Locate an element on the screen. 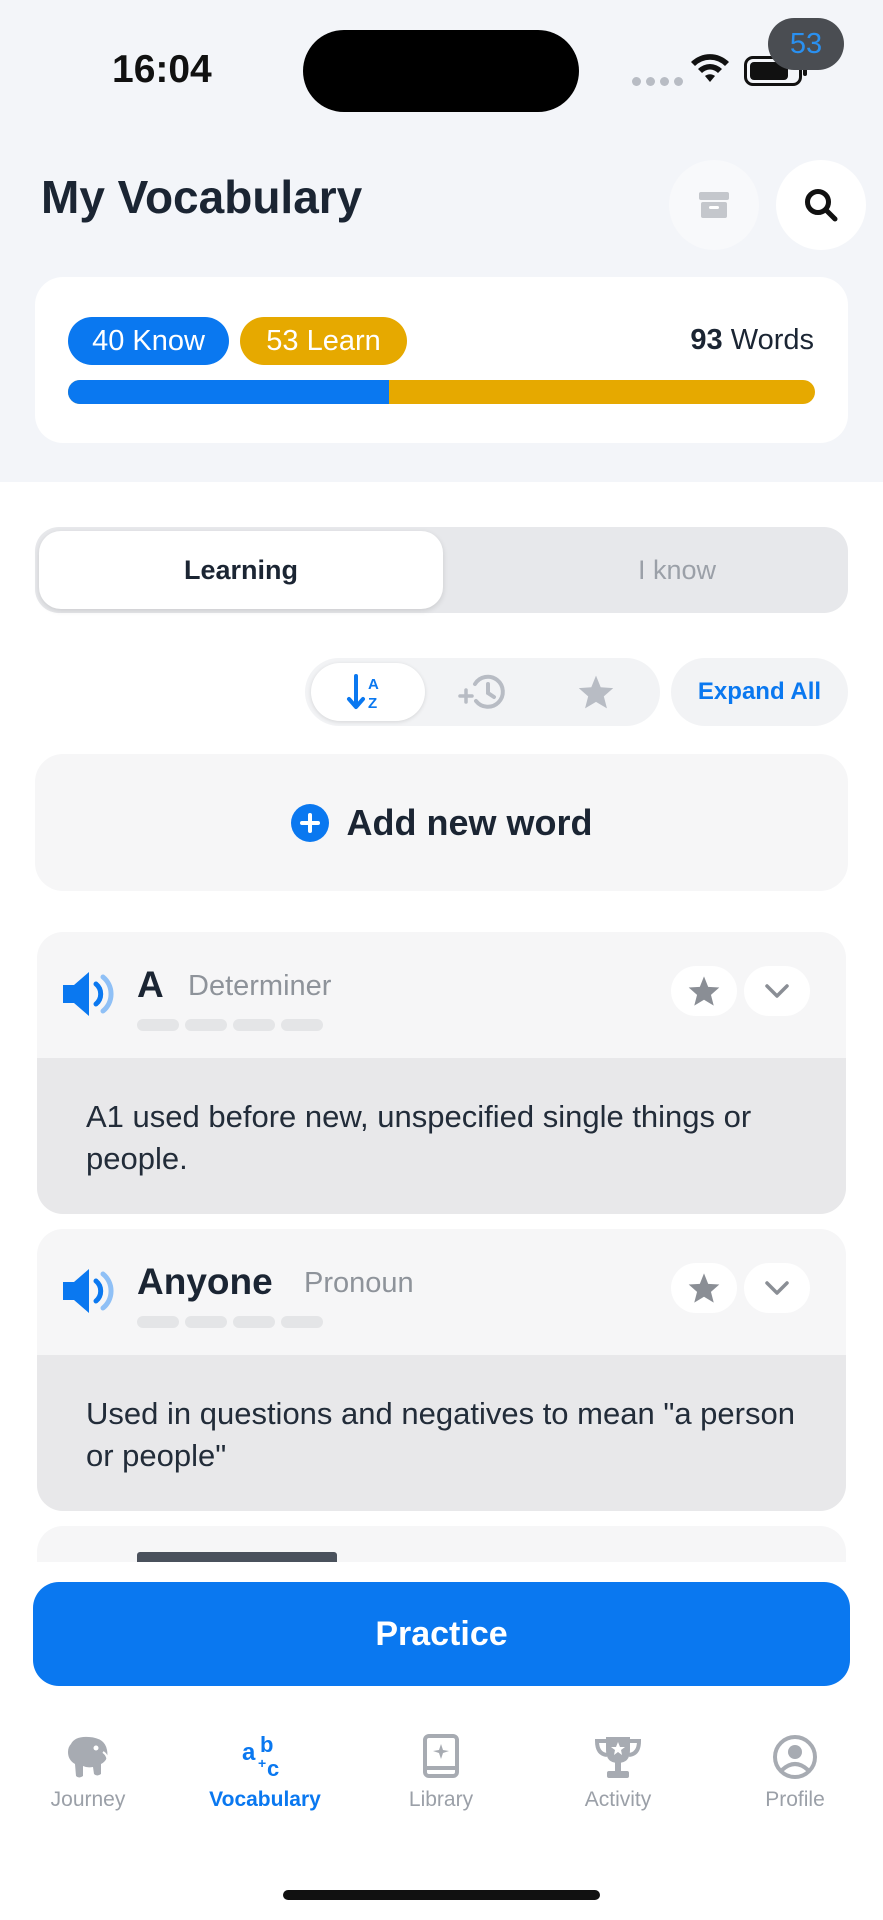 This screenshot has width=883, height=1920. practice-button: Practice is located at coordinates (441, 1634).